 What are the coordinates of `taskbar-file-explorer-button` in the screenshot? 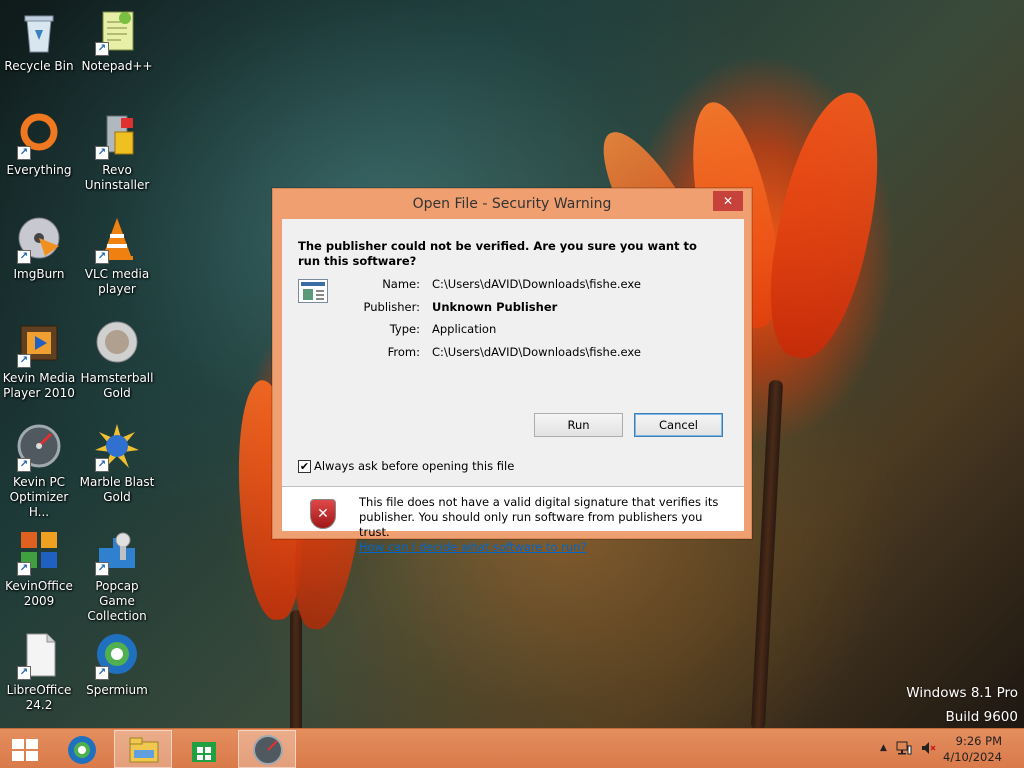 It's located at (143, 749).